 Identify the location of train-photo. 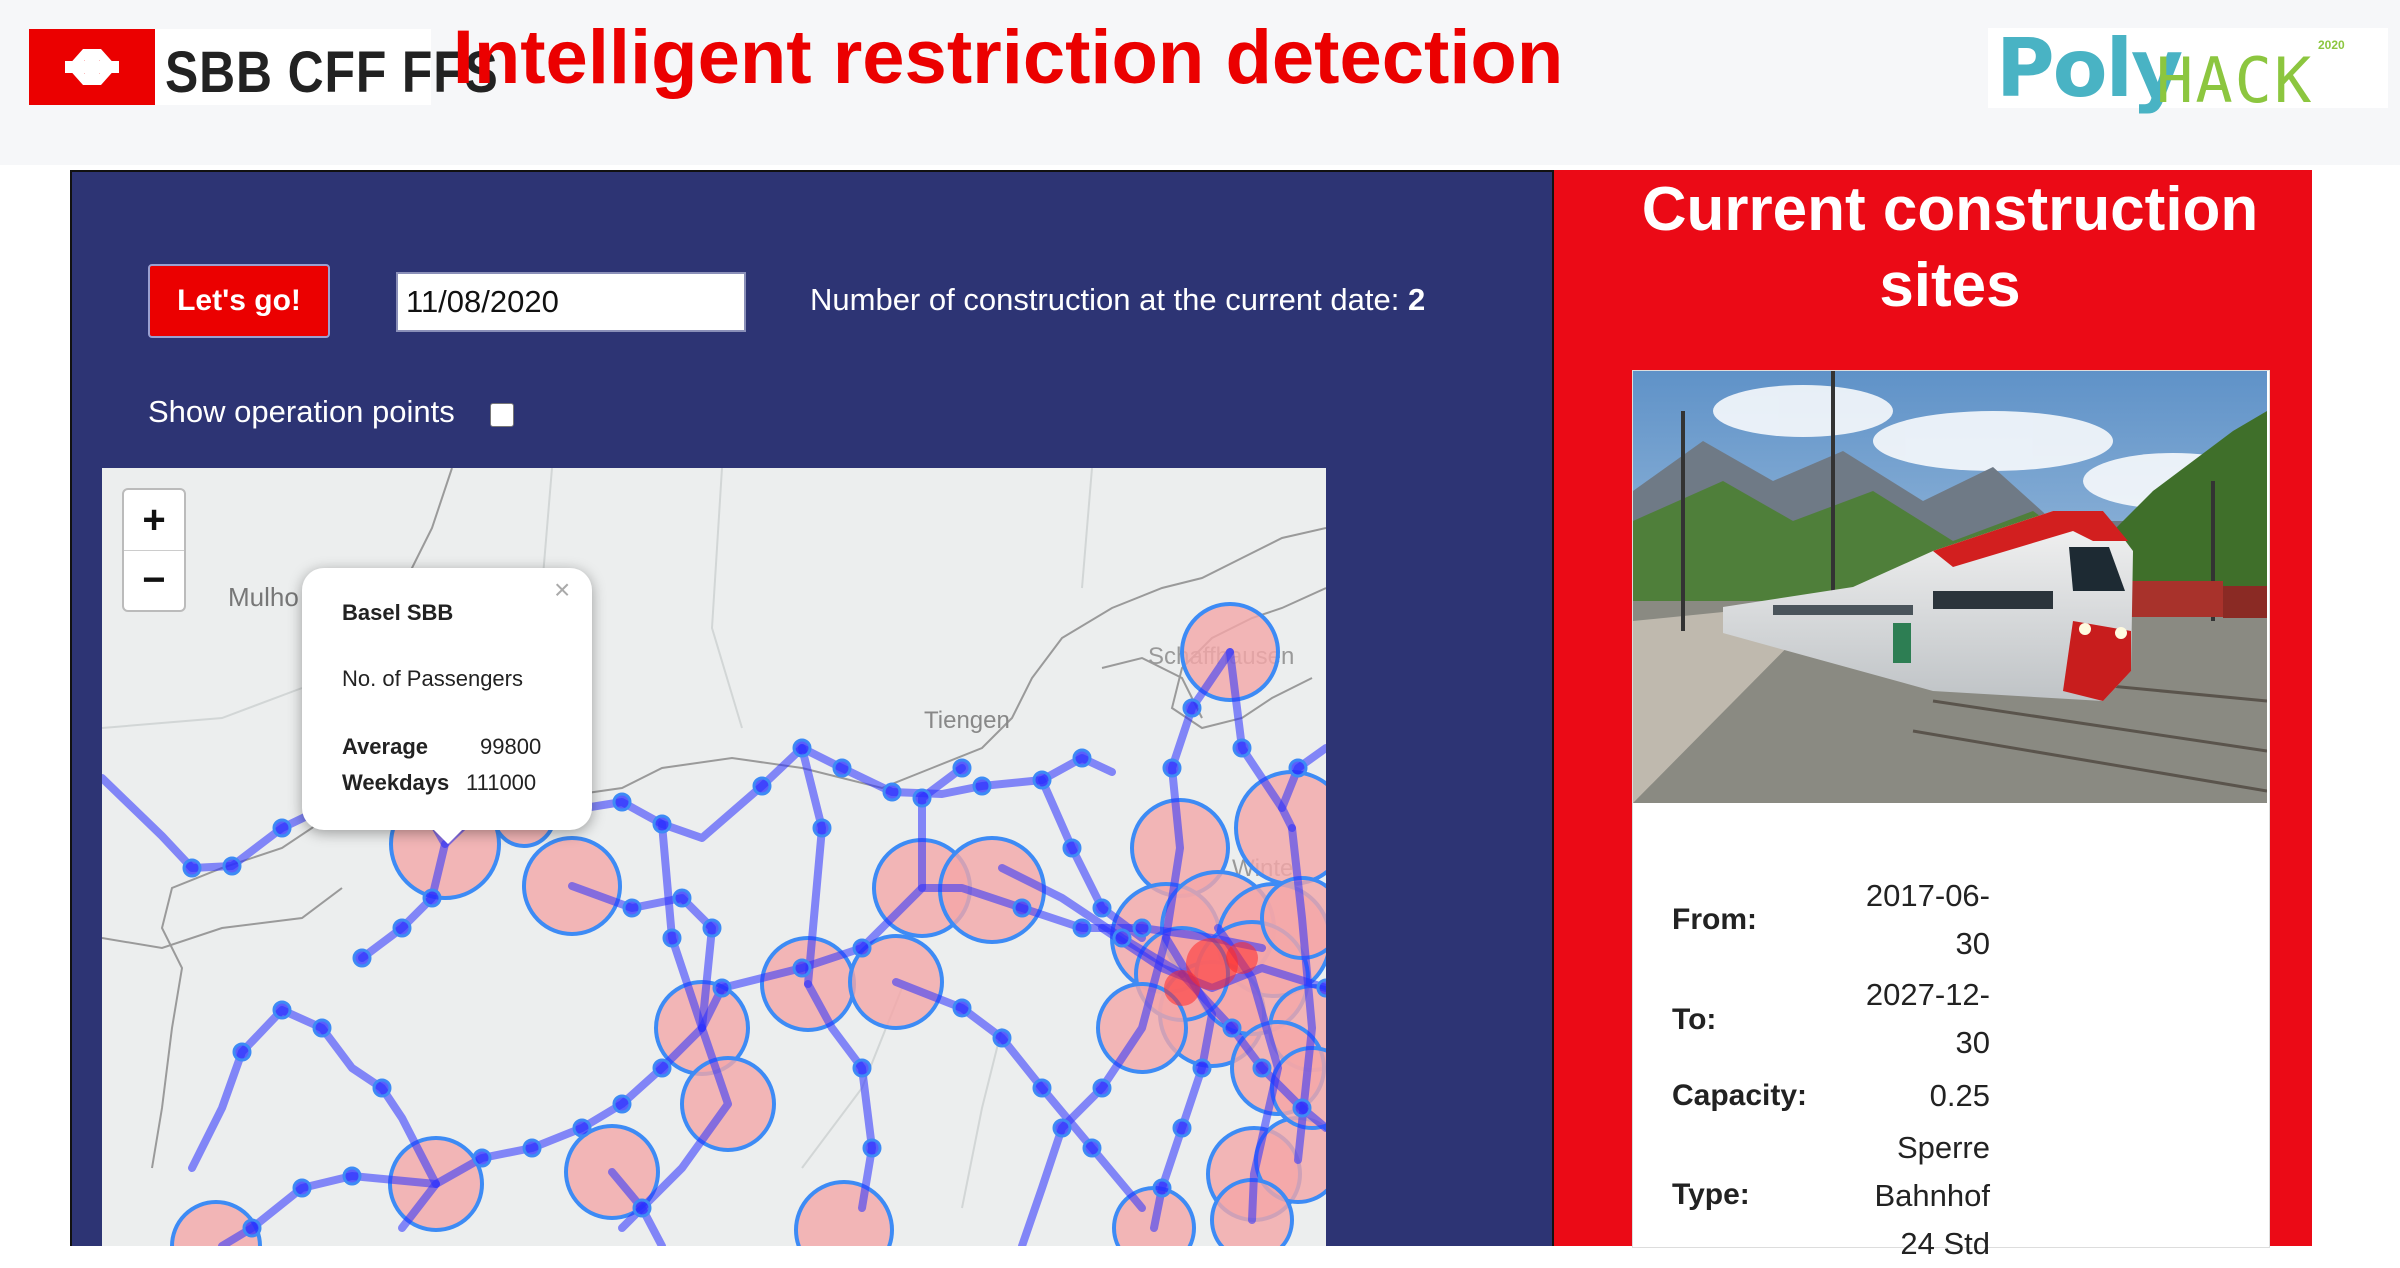
(1950, 587).